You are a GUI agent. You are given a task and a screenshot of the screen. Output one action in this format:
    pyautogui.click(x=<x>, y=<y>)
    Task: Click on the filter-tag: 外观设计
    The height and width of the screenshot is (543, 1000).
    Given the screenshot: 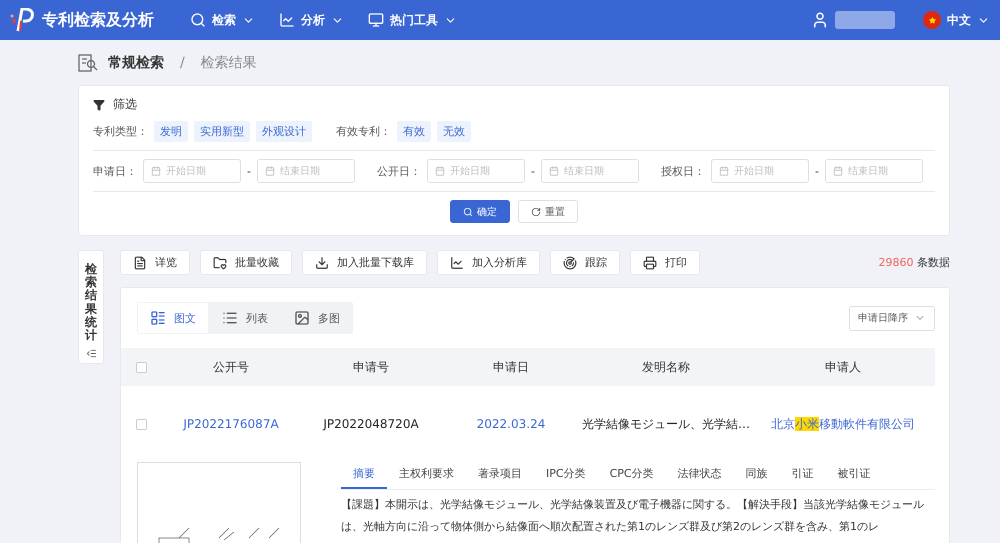 What is the action you would take?
    pyautogui.click(x=284, y=131)
    